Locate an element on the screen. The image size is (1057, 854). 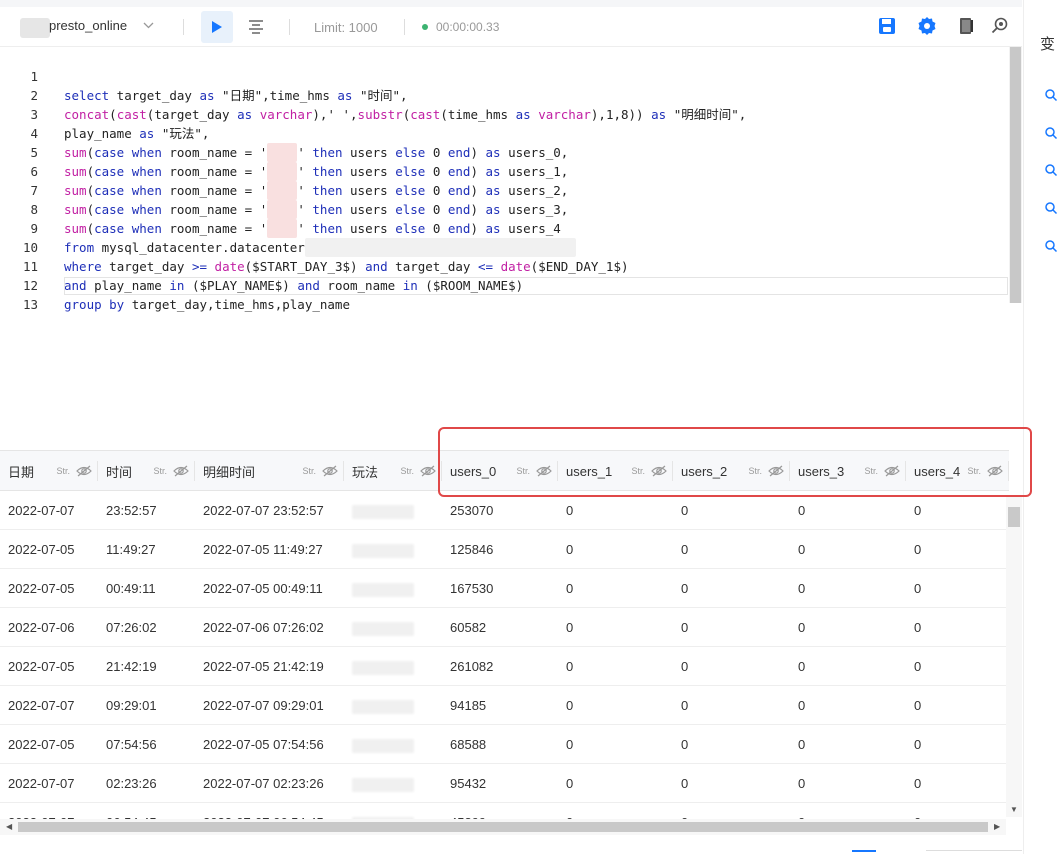
table-cell: 02:23:26 is located at coordinates (146, 783).